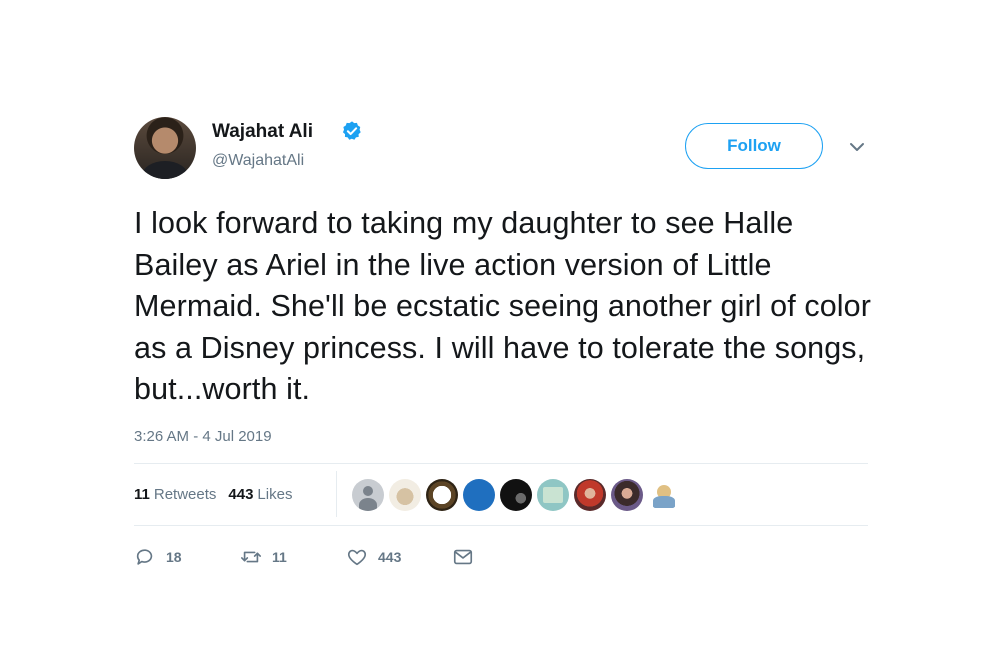 Image resolution: width=1000 pixels, height=667 pixels. Describe the element at coordinates (279, 557) in the screenshot. I see `retweet-count: 11` at that location.